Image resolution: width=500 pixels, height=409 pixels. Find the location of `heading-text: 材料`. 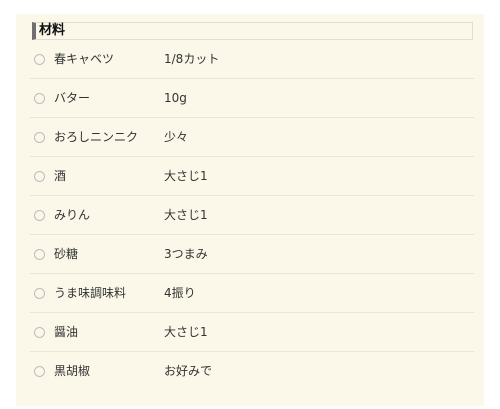

heading-text: 材料 is located at coordinates (52, 30).